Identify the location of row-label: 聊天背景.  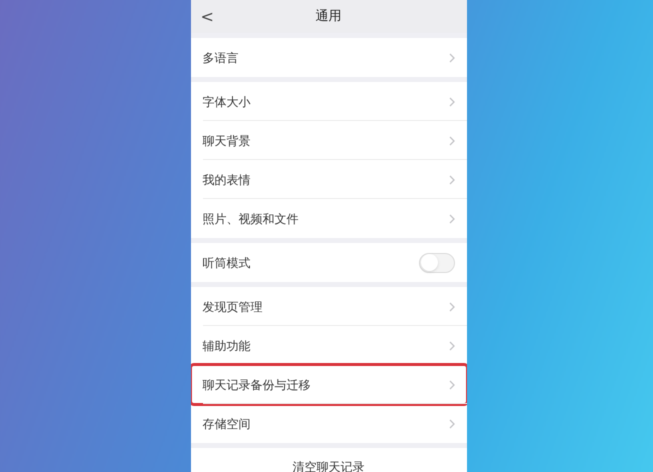
(226, 141).